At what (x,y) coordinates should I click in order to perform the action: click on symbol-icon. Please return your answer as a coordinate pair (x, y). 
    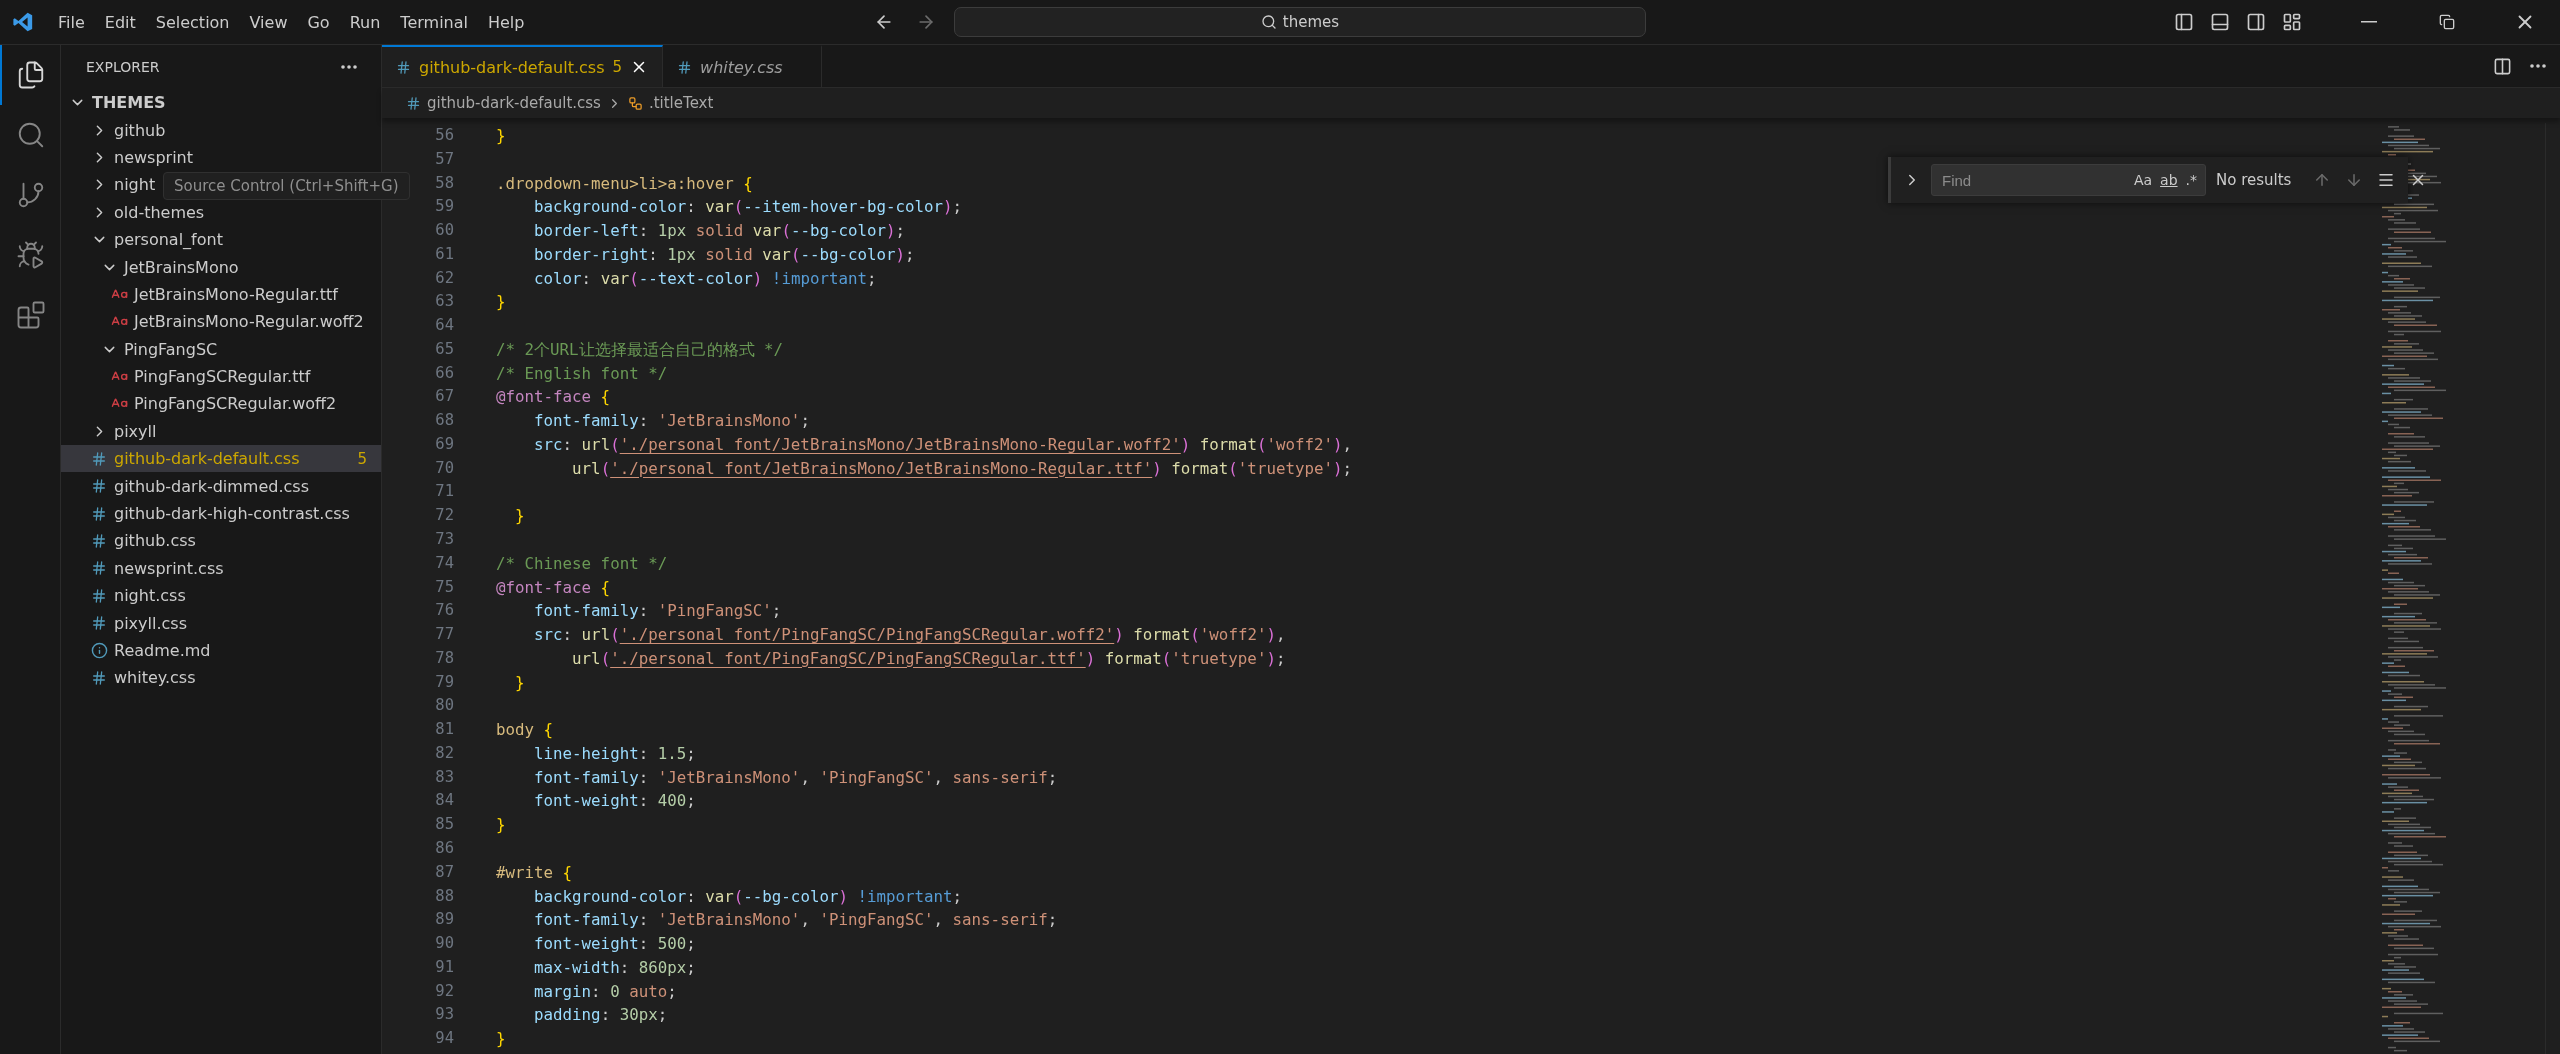
    Looking at the image, I should click on (635, 103).